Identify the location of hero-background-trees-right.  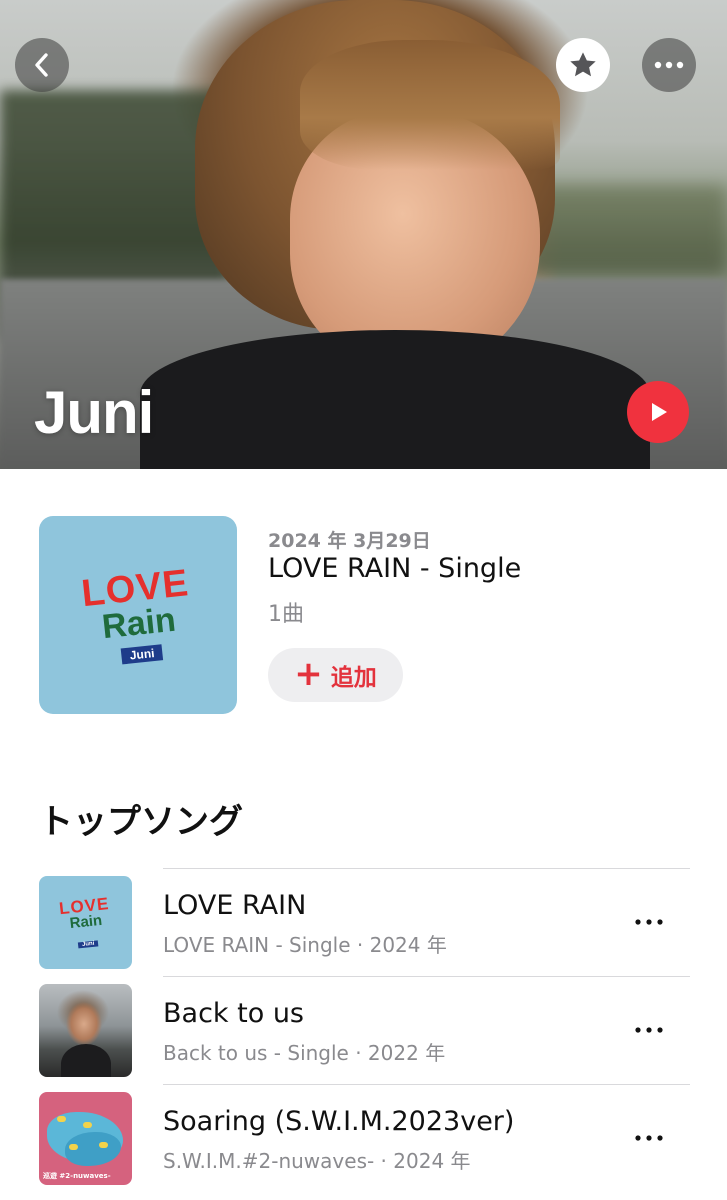
(627, 230).